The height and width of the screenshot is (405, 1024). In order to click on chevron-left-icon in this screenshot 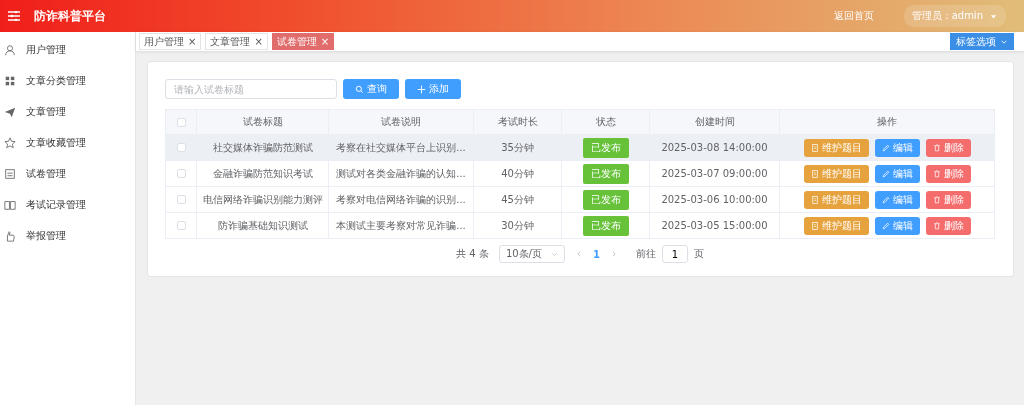, I will do `click(578, 254)`.